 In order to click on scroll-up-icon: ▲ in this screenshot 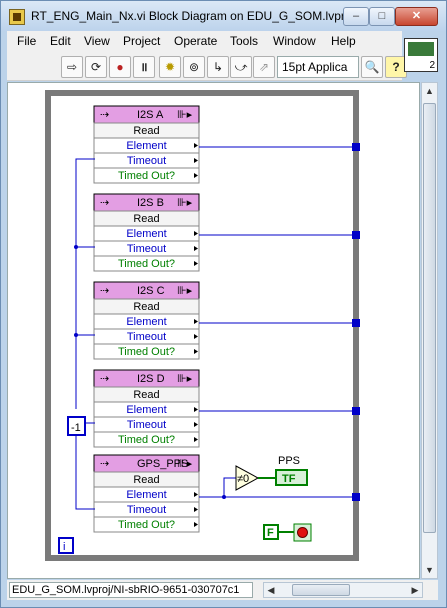, I will do `click(429, 91)`.